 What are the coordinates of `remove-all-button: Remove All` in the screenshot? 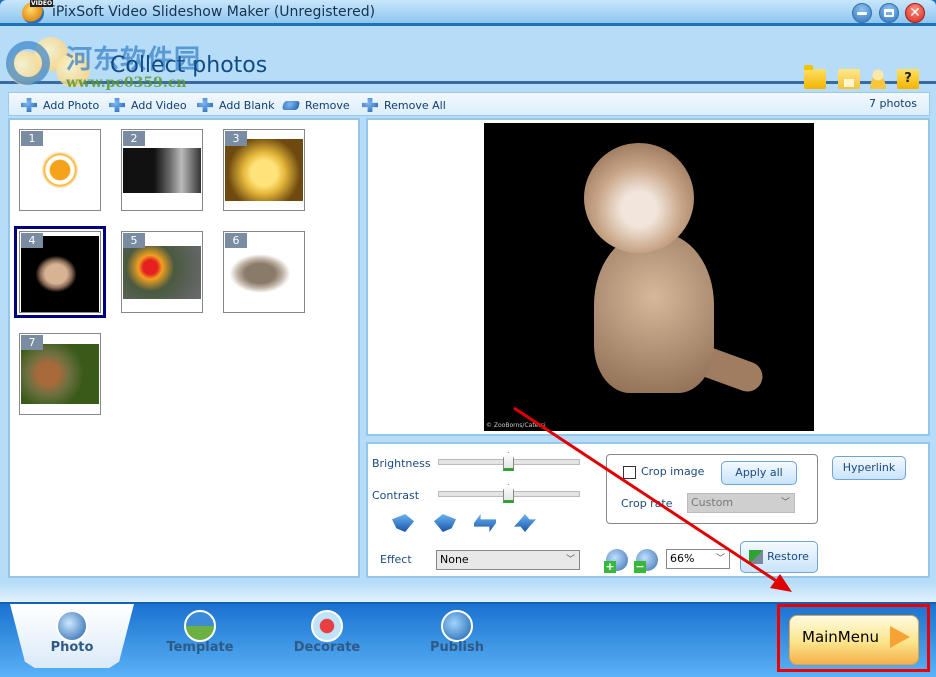 It's located at (404, 105).